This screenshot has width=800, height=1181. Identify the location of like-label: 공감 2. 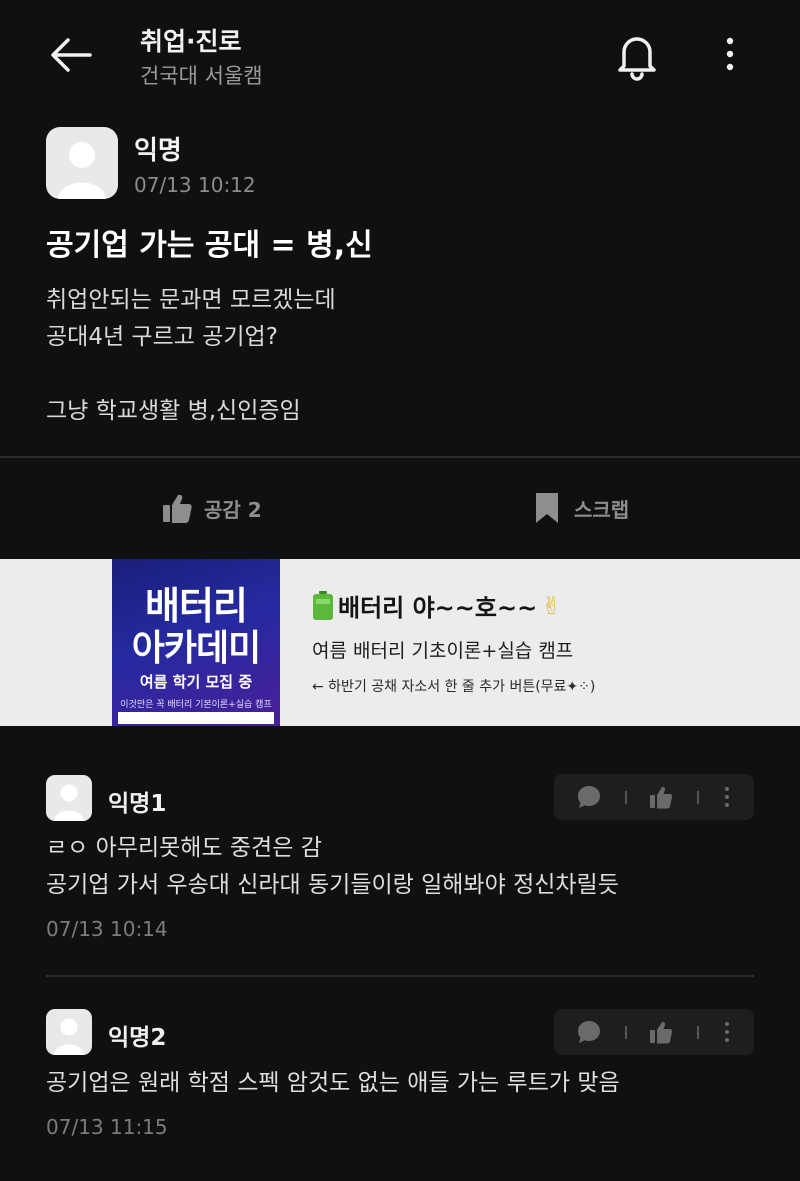
(233, 509).